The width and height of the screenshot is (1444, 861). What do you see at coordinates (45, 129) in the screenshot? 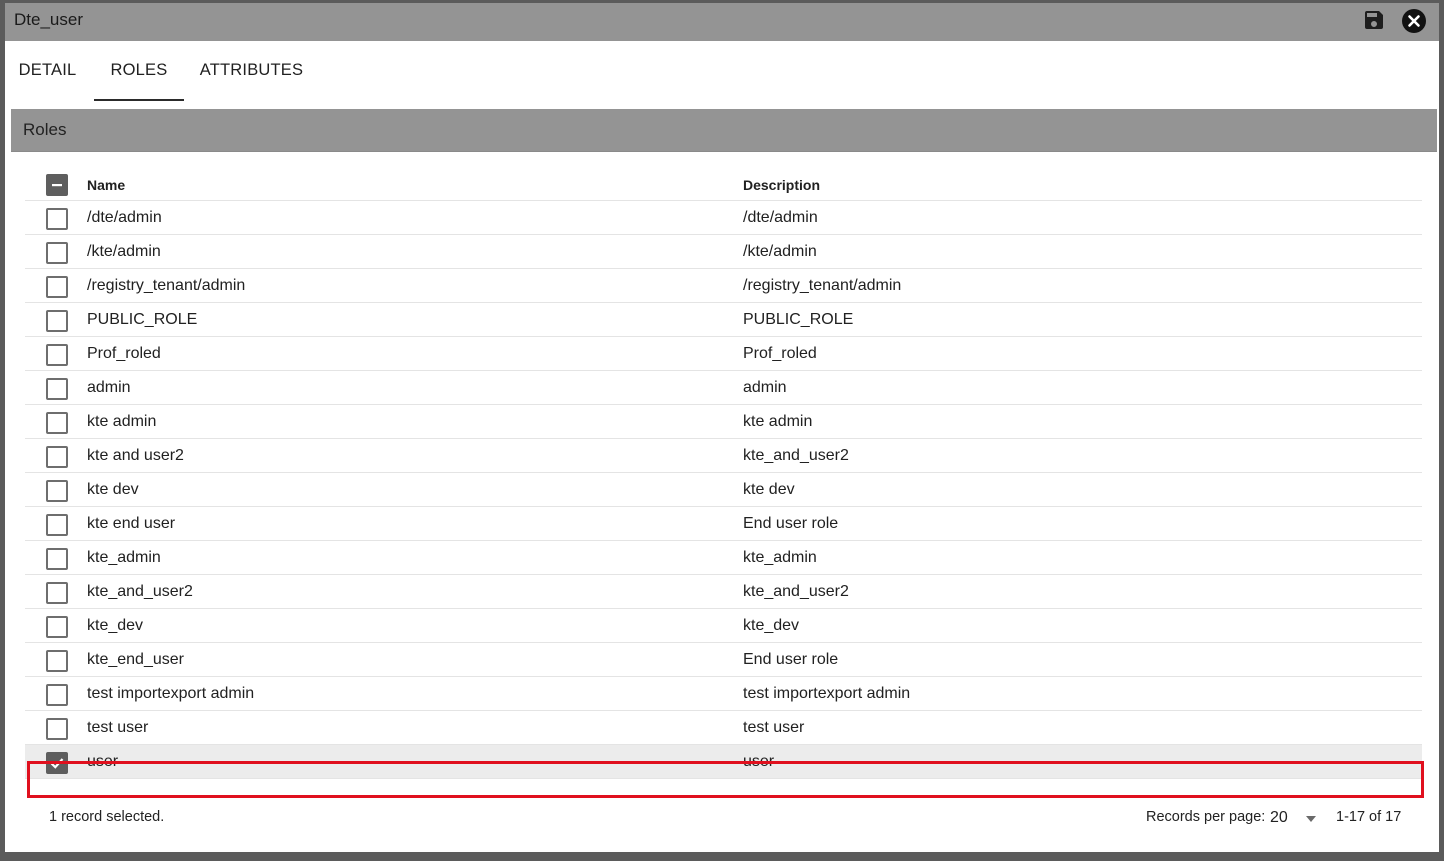
I see `section-title: Roles` at bounding box center [45, 129].